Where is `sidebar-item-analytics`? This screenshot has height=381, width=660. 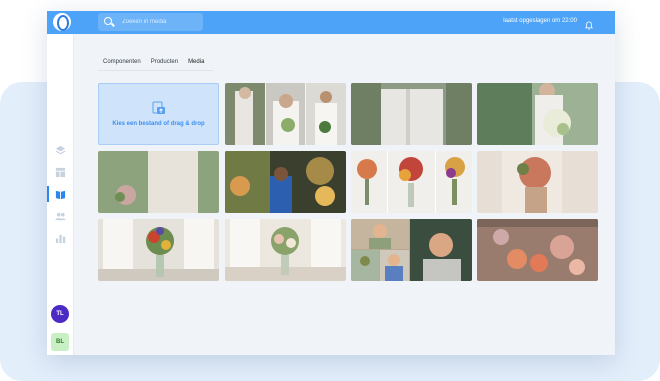
sidebar-item-analytics is located at coordinates (60, 238).